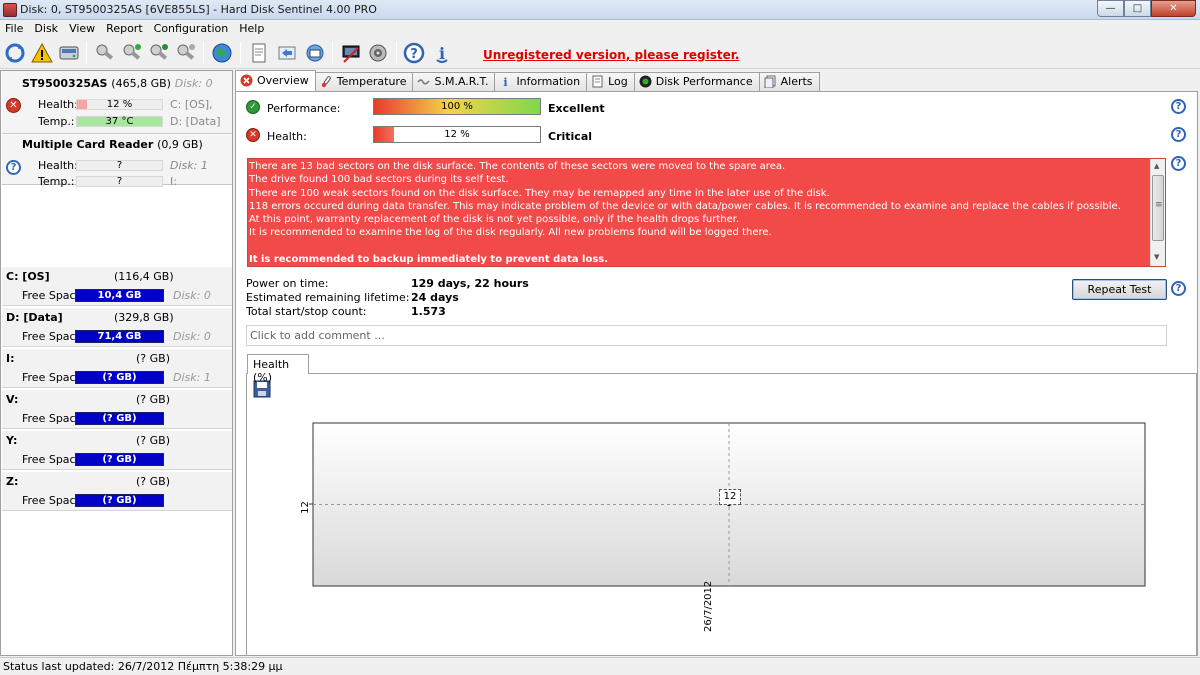 The width and height of the screenshot is (1200, 675). What do you see at coordinates (1158, 208) in the screenshot?
I see `scrollbar-thumb` at bounding box center [1158, 208].